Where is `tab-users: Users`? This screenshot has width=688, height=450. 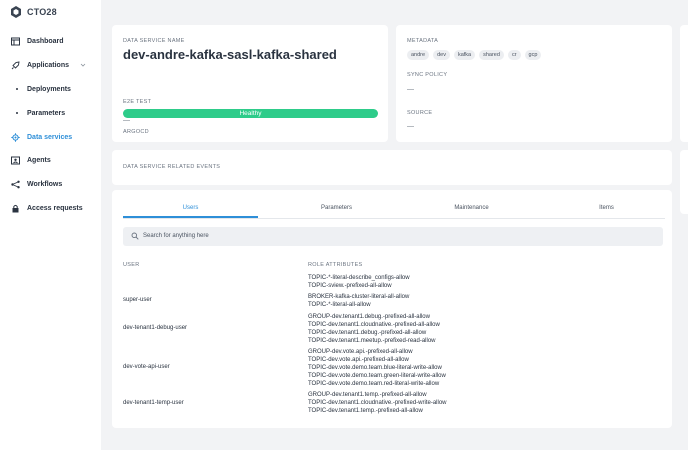 tab-users: Users is located at coordinates (190, 210).